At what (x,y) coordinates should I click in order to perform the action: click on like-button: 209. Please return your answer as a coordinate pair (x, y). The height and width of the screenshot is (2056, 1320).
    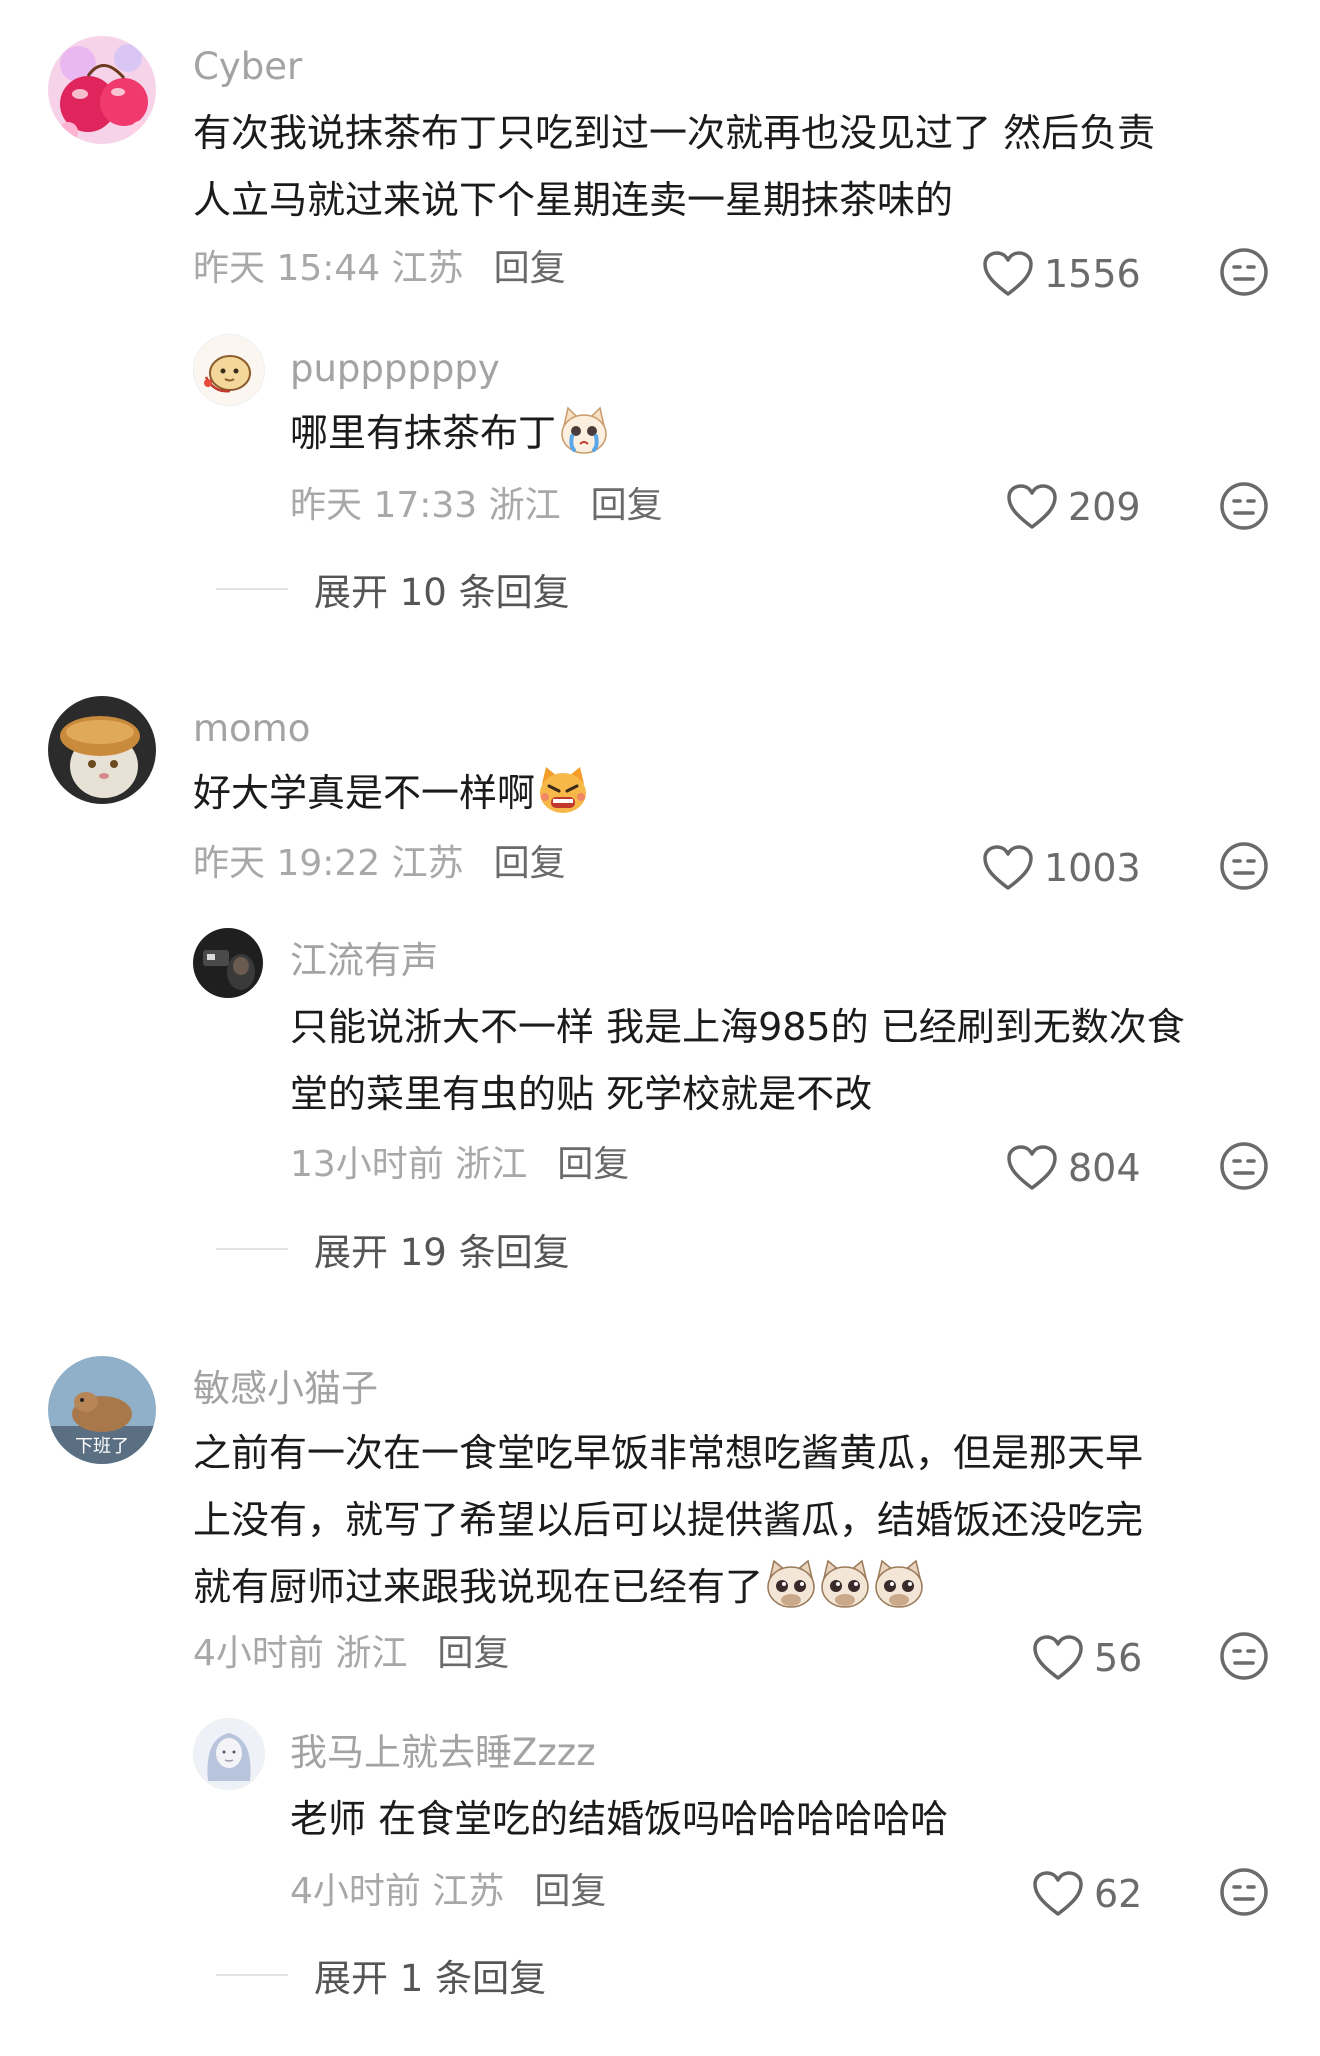
    Looking at the image, I should click on (1073, 507).